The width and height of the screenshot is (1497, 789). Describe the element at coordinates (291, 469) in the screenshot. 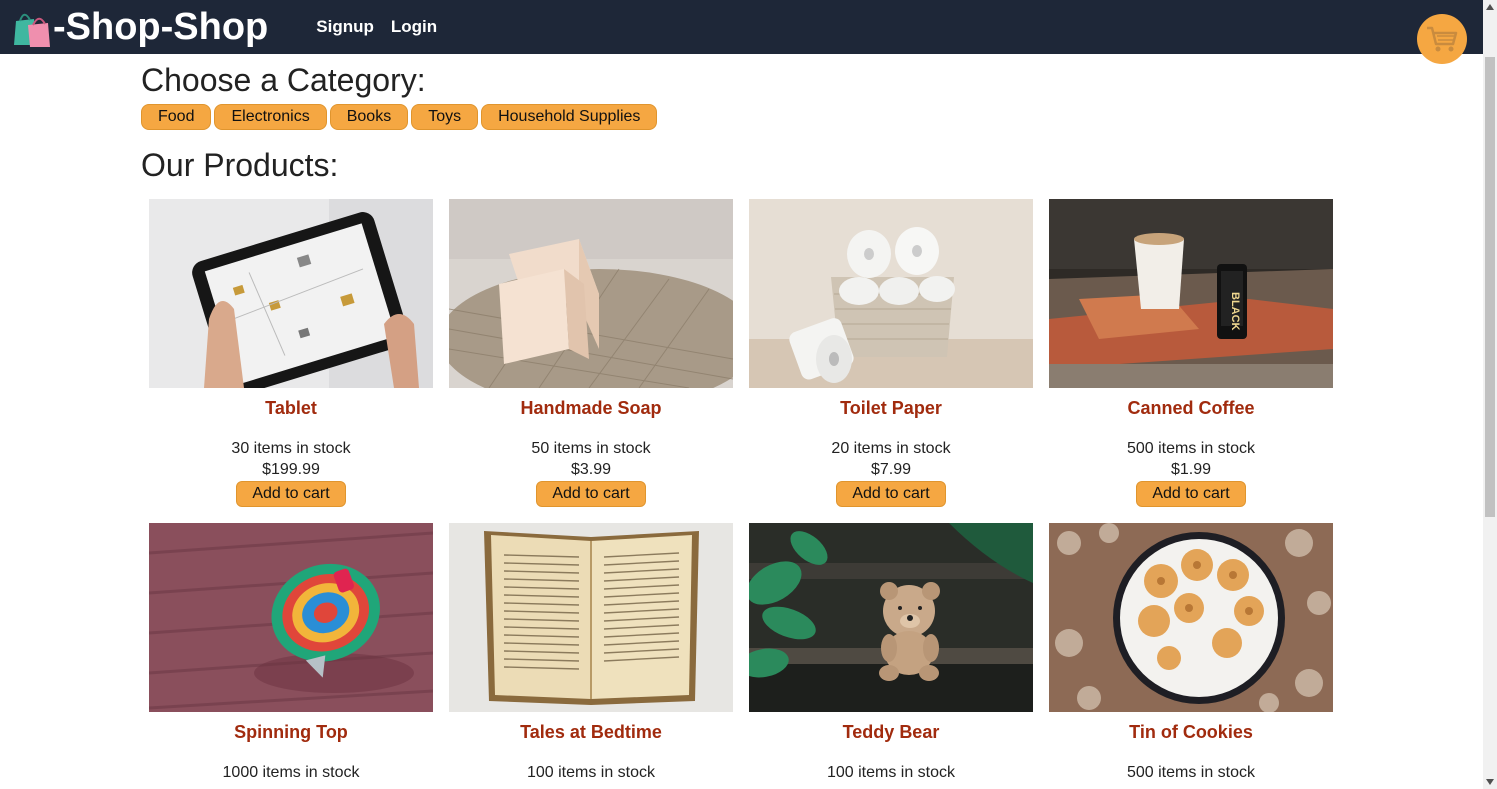

I see `product-price: $199.99` at that location.